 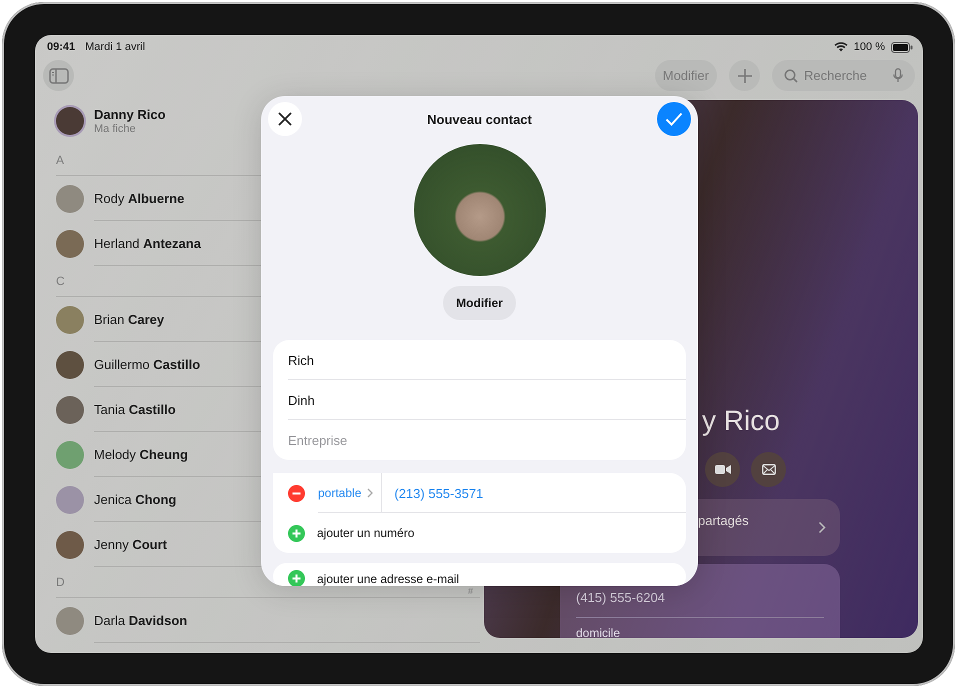 I want to click on status-time: 09:41, so click(x=61, y=47).